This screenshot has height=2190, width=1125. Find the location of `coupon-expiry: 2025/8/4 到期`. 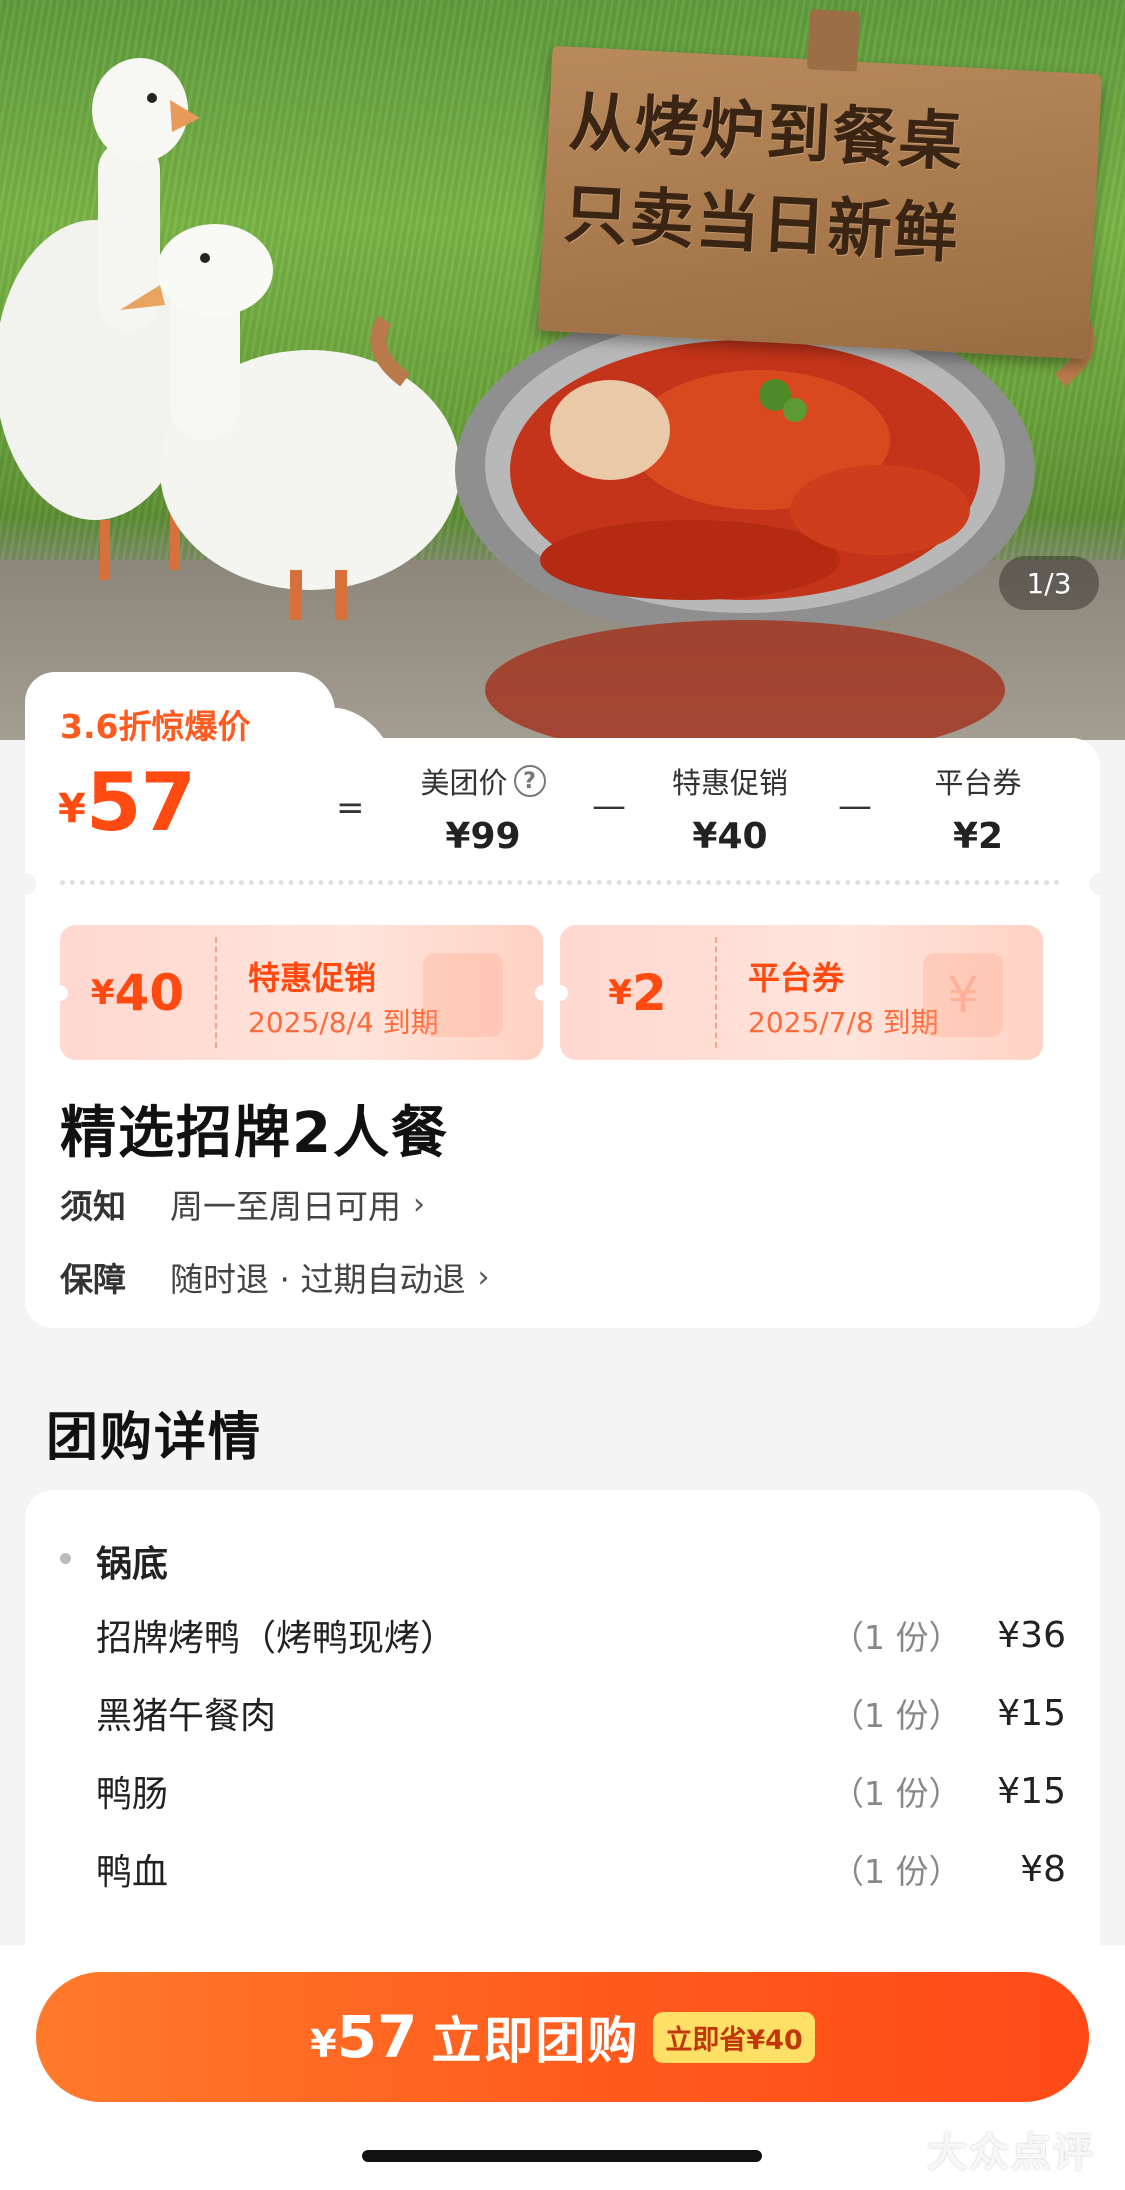

coupon-expiry: 2025/8/4 到期 is located at coordinates (343, 1022).